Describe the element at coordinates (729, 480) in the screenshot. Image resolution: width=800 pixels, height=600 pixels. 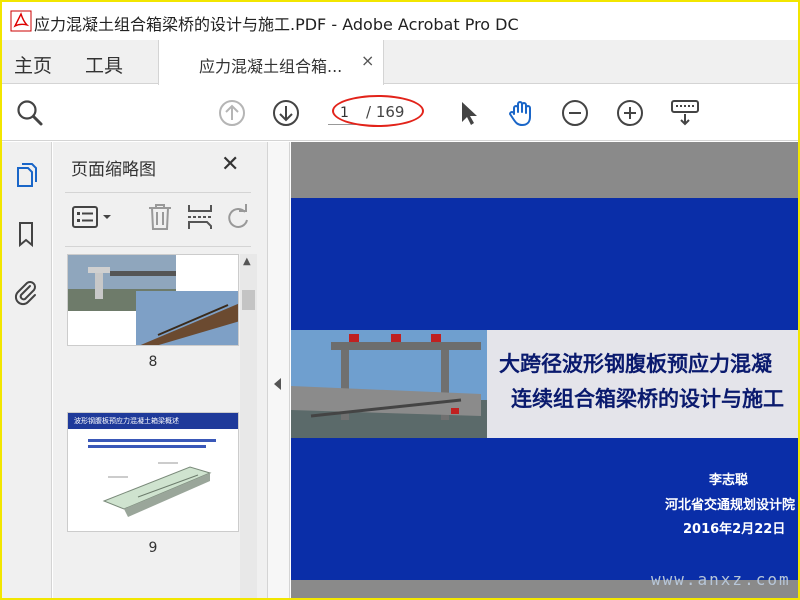
I see `slide-author: 李志聪` at that location.